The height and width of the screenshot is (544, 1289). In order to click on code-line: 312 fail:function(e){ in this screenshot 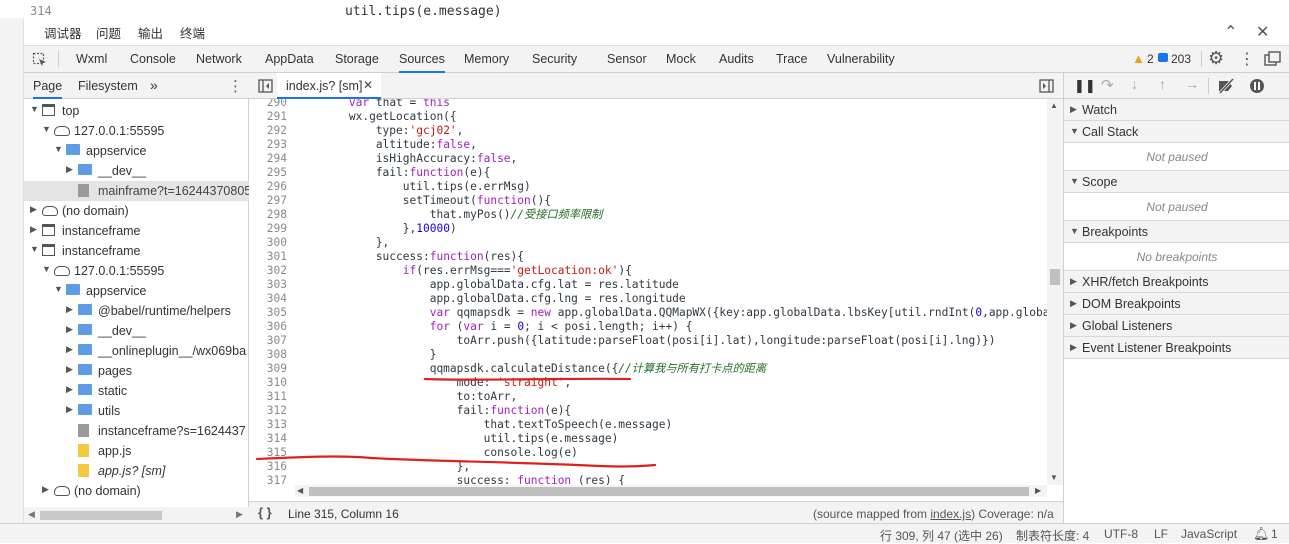, I will do `click(648, 411)`.